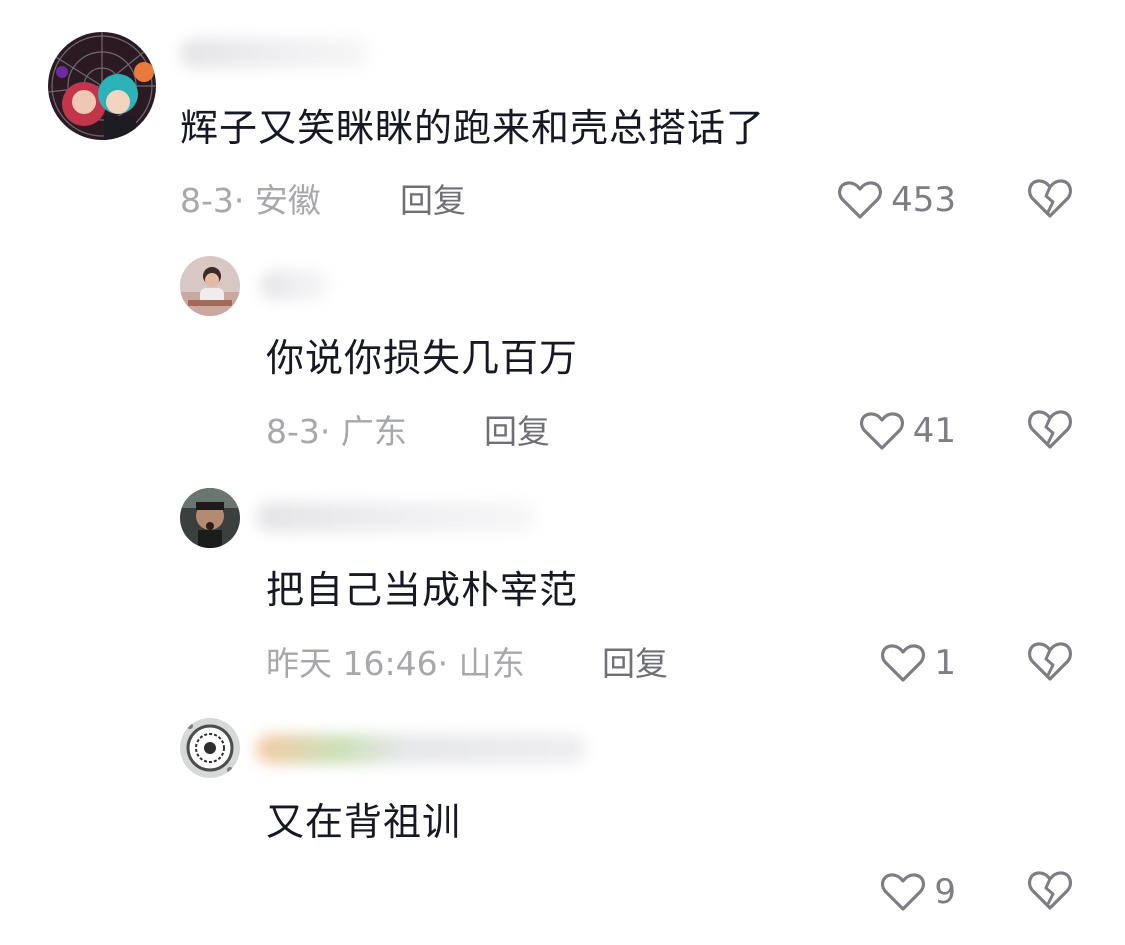  What do you see at coordinates (395, 663) in the screenshot?
I see `comment-meta: 昨天 16:46· 山东` at bounding box center [395, 663].